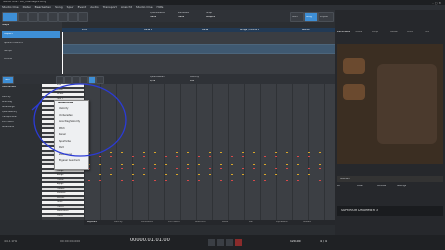 This screenshot has height=250, width=445. I want to click on kit-tab: Kit, so click(338, 186).